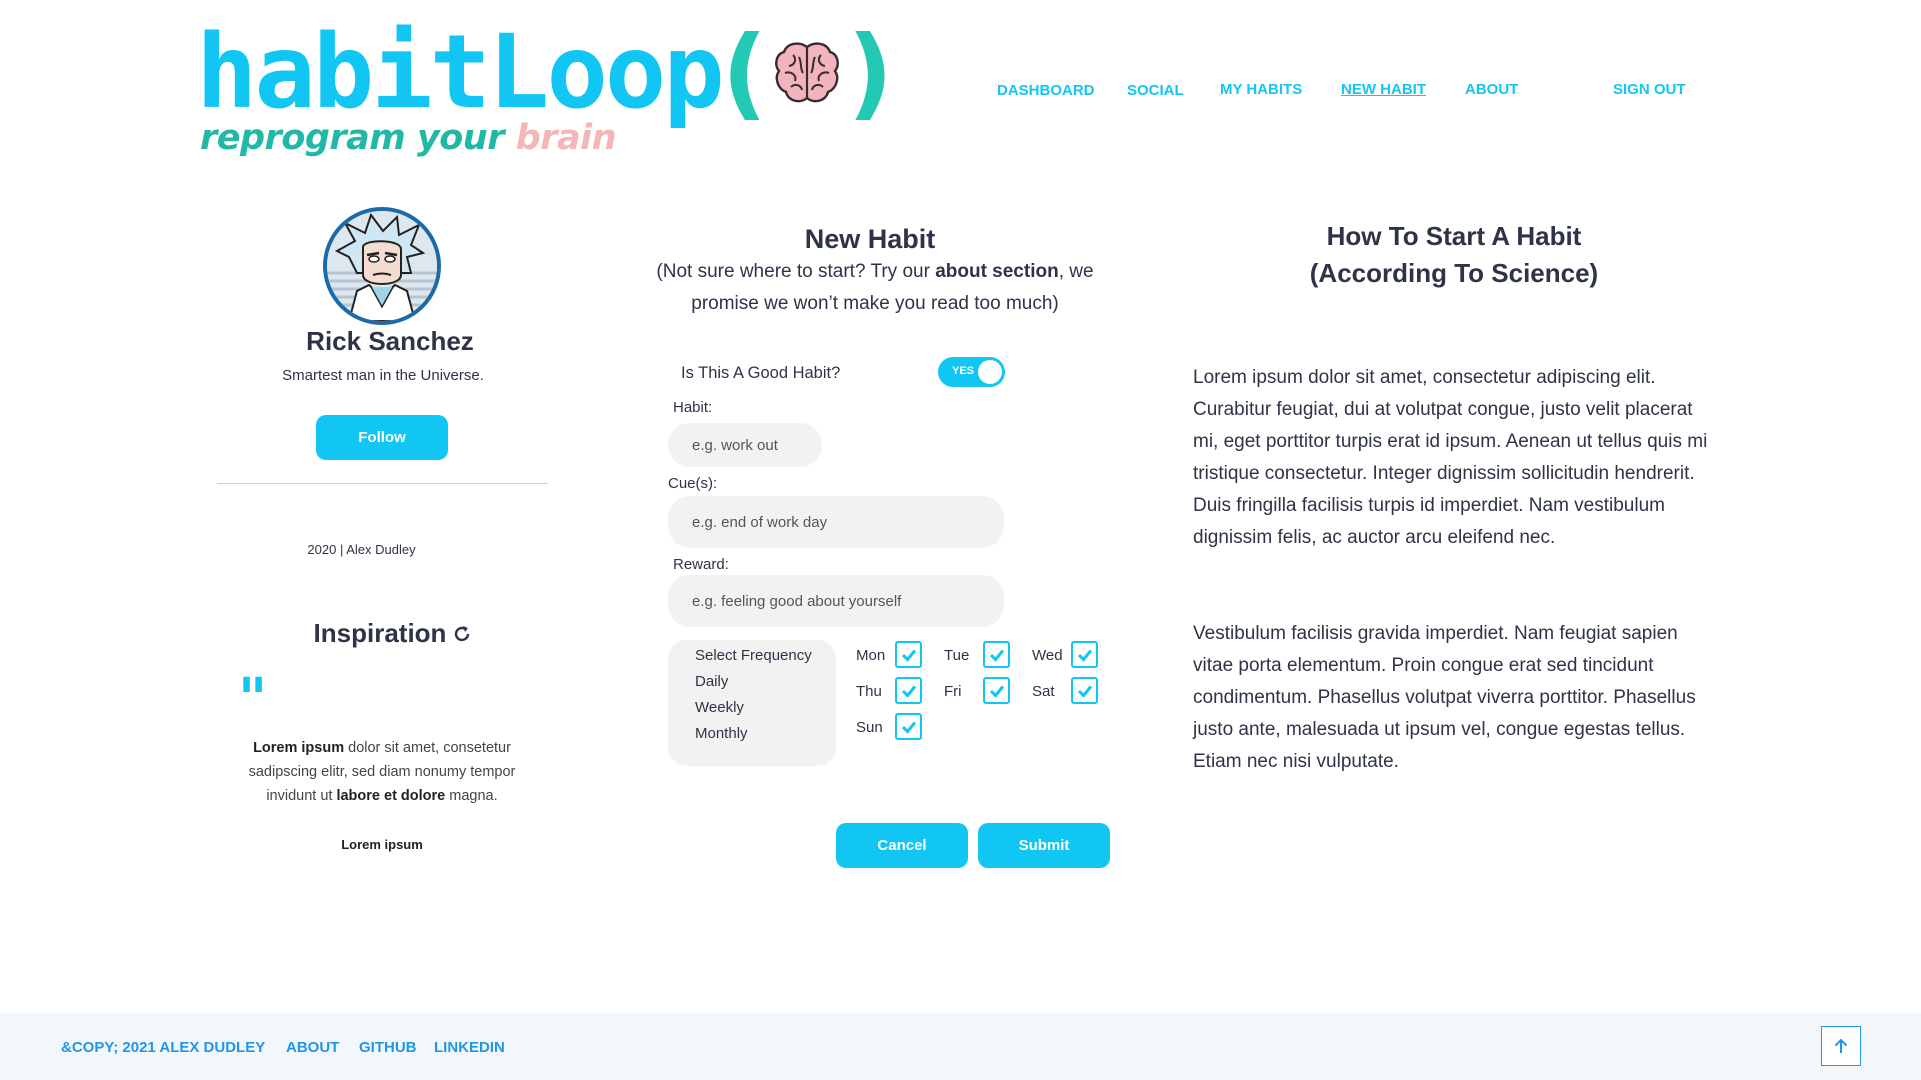 The height and width of the screenshot is (1080, 1921). I want to click on brand-tagline: reprogram your brain, so click(546, 138).